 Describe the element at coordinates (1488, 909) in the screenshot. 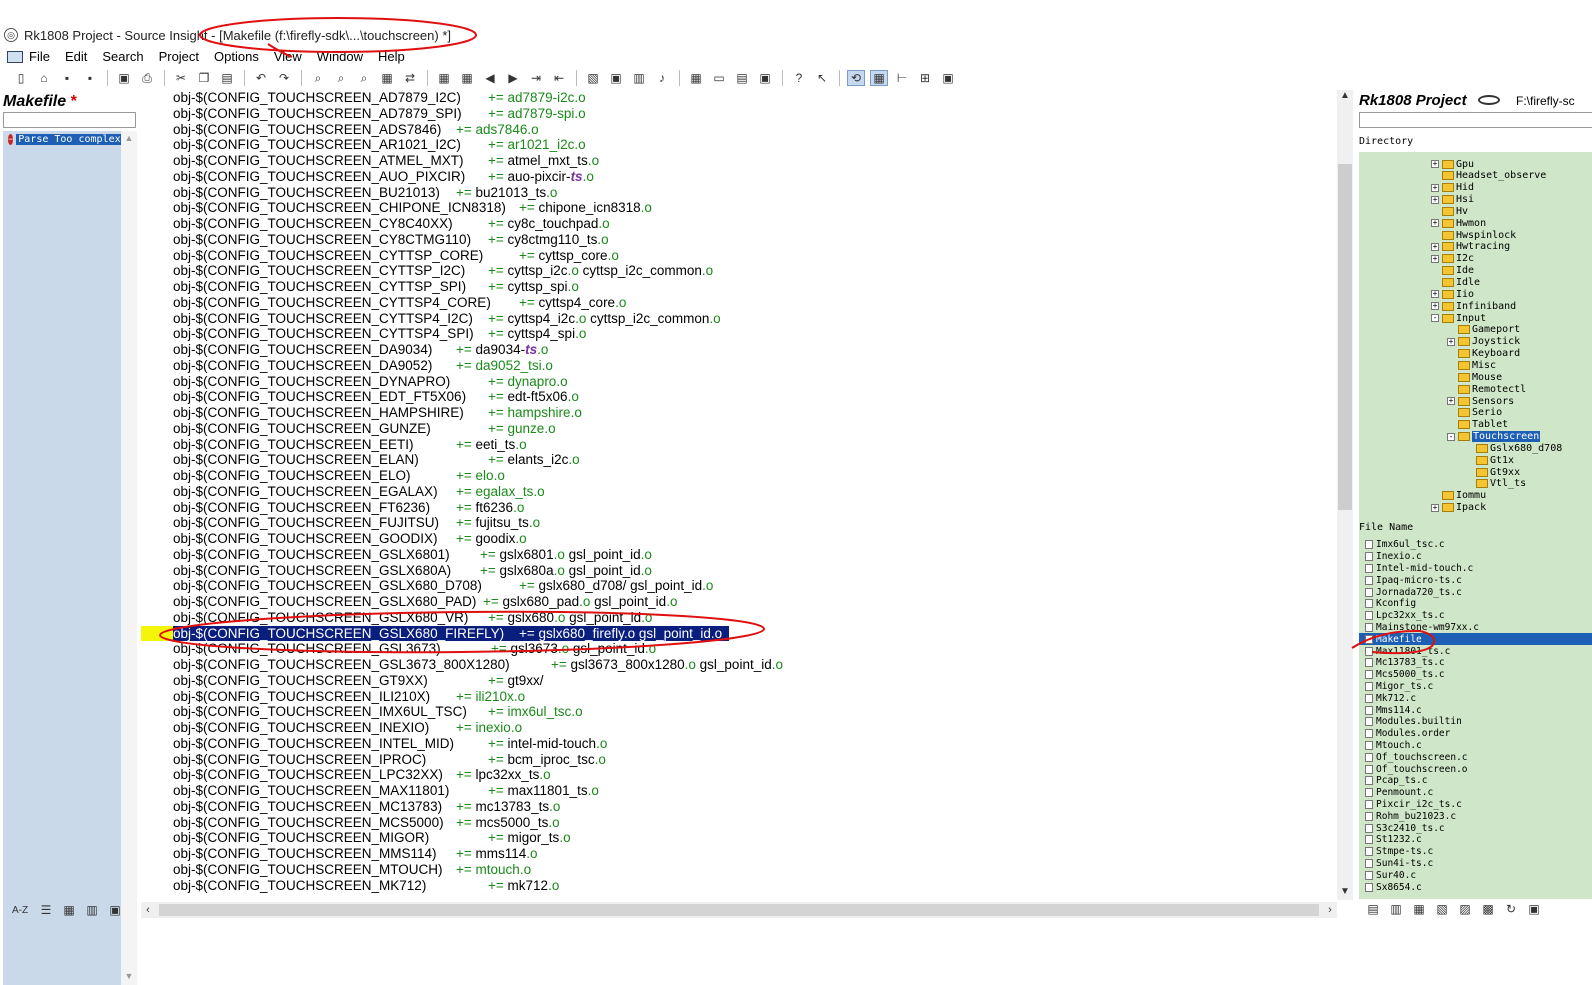

I see `open-folder-icon: ▩` at that location.